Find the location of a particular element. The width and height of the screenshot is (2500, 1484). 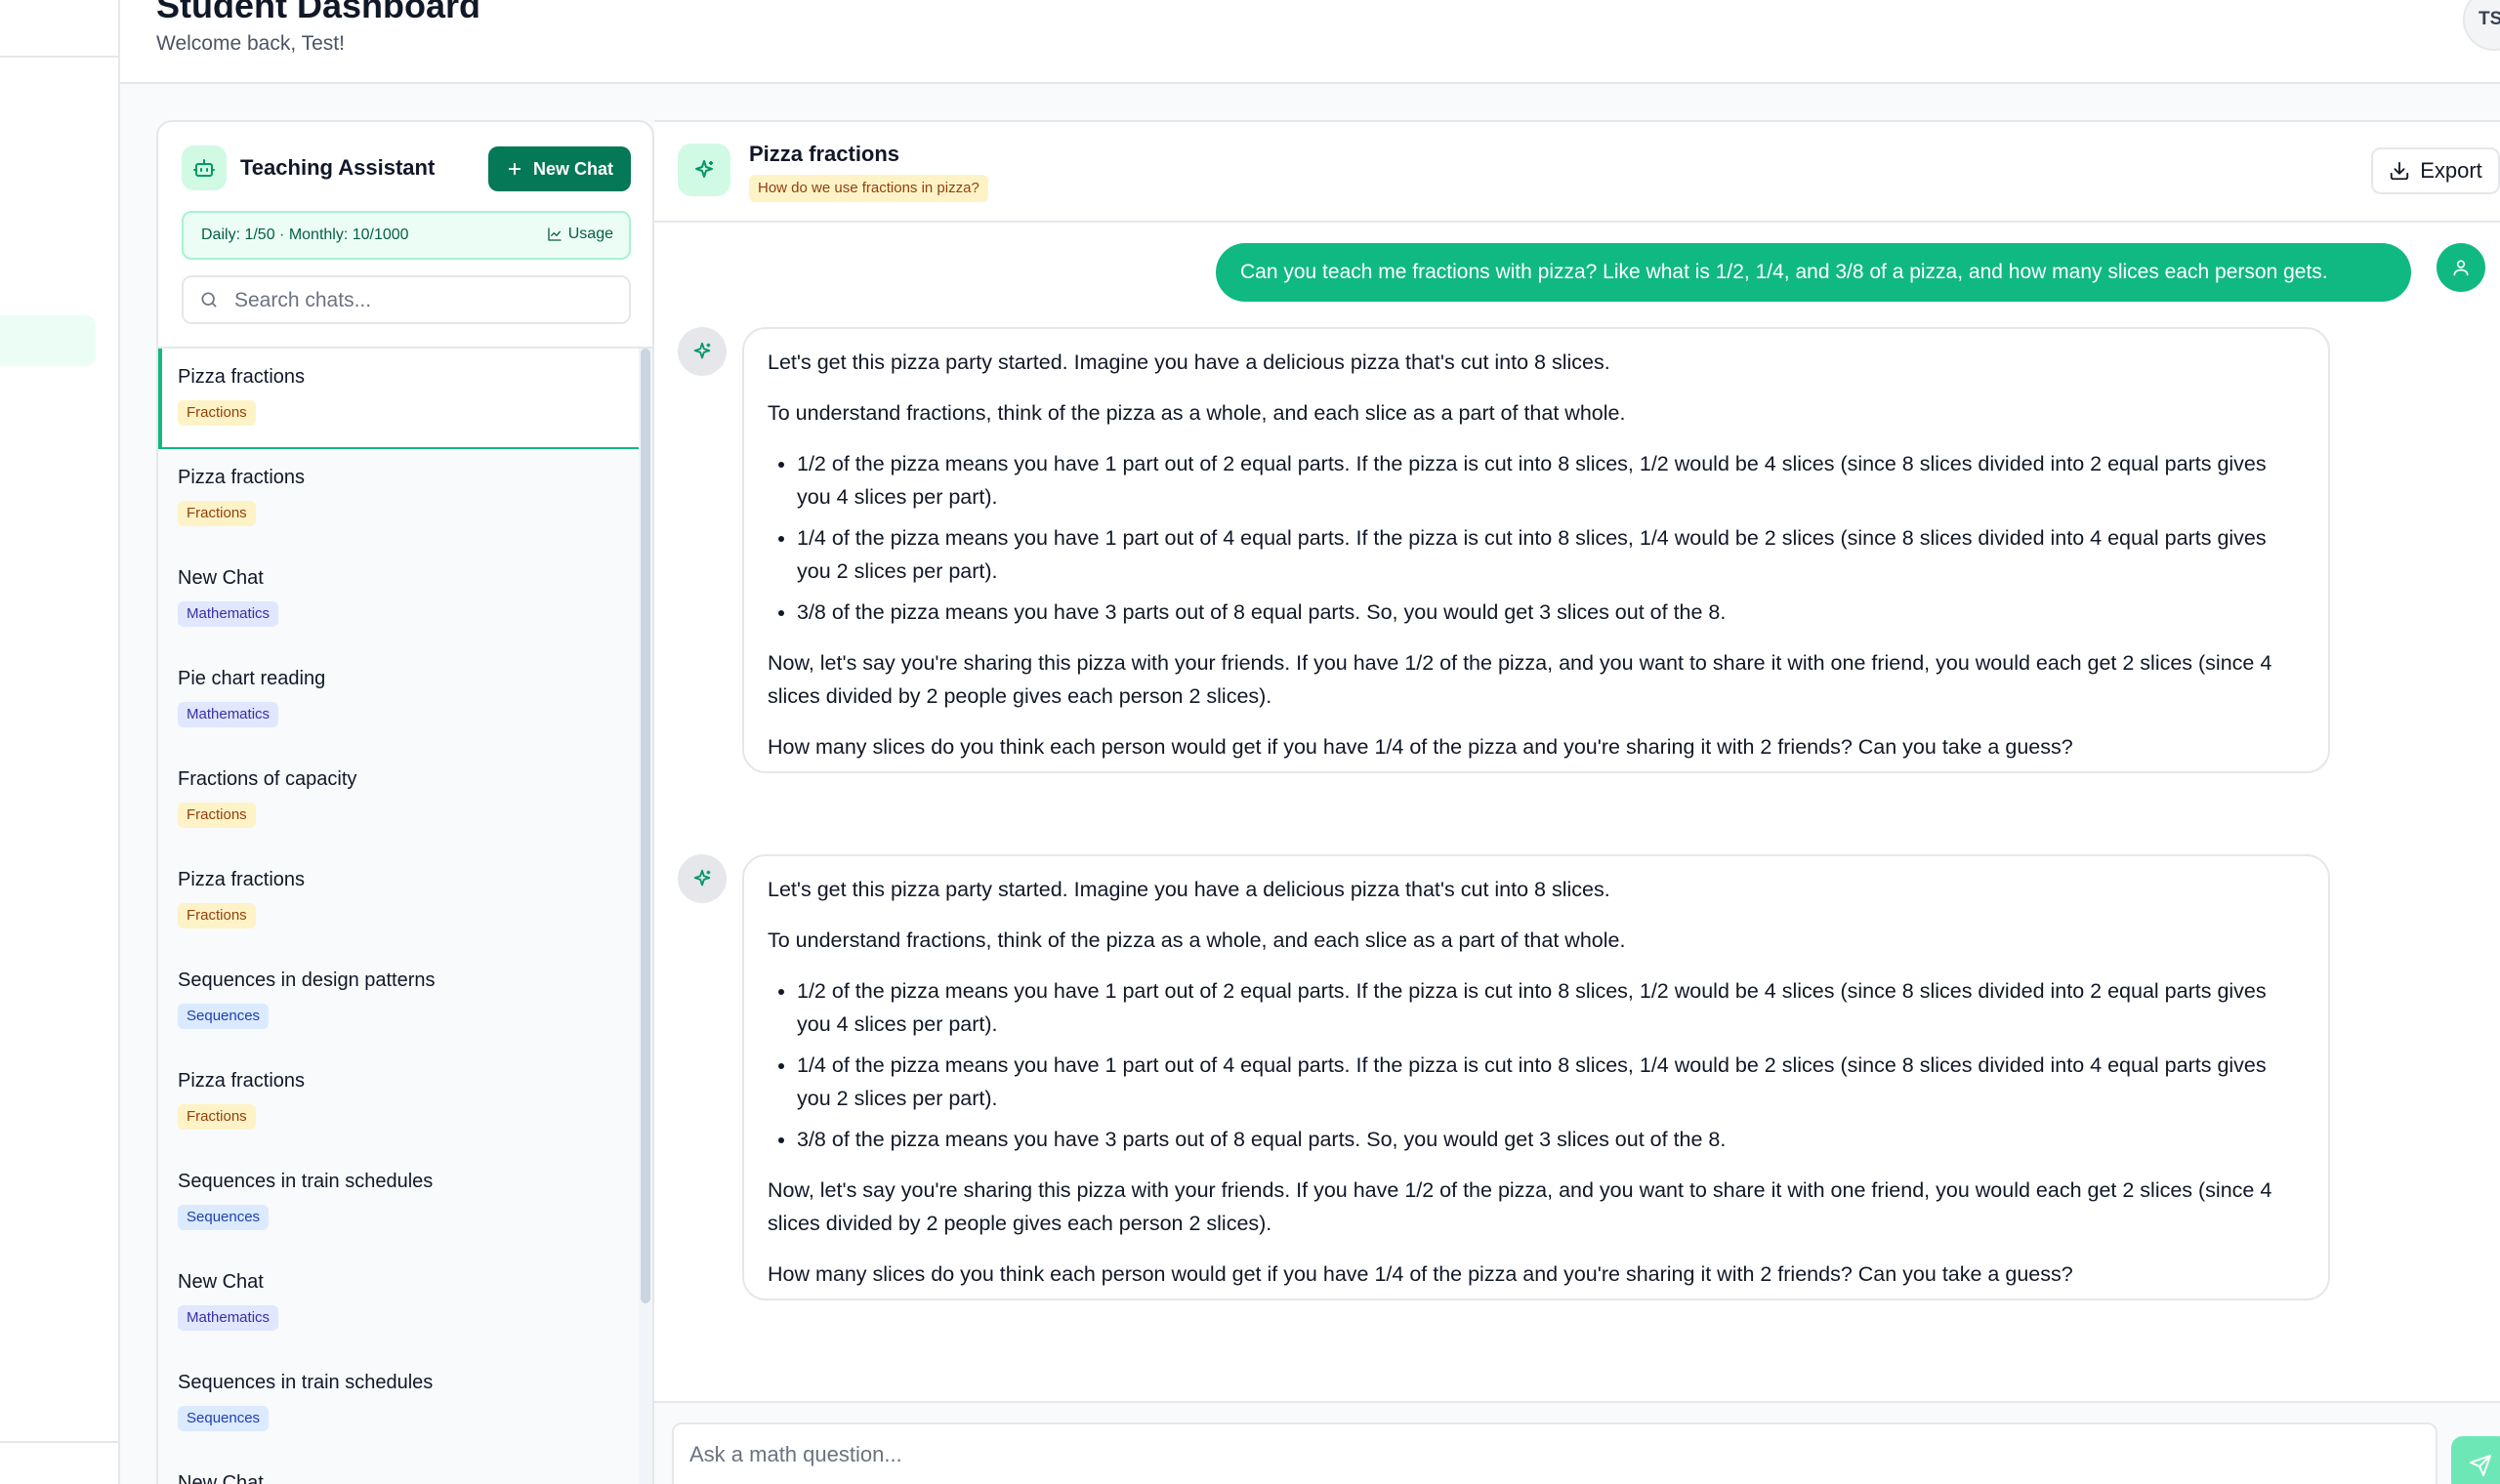

new-chat-button: New Chat is located at coordinates (559, 169).